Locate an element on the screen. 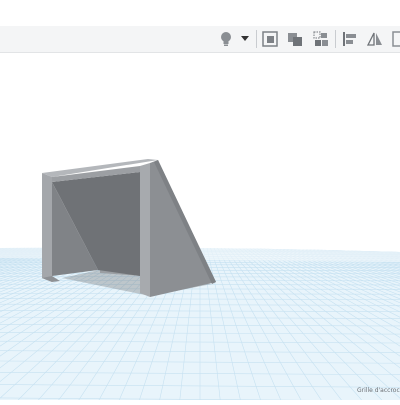 Image resolution: width=400 pixels, height=405 pixels. mirror-button is located at coordinates (375, 39).